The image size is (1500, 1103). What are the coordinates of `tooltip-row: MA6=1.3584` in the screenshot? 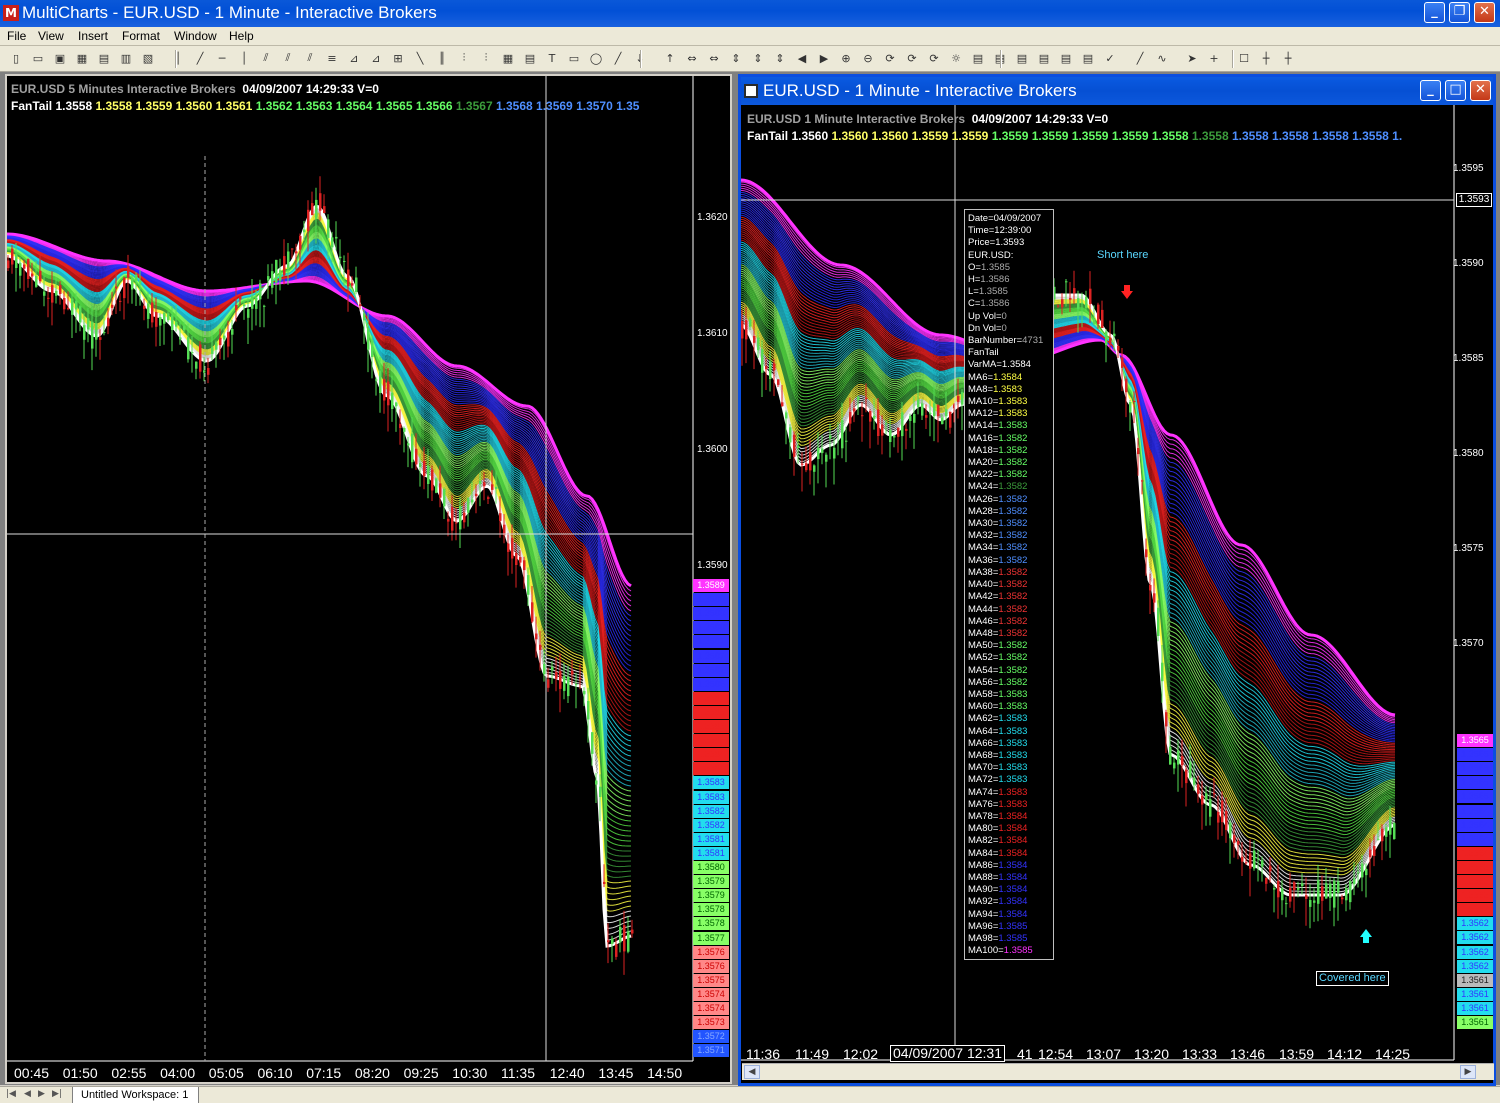 It's located at (995, 377).